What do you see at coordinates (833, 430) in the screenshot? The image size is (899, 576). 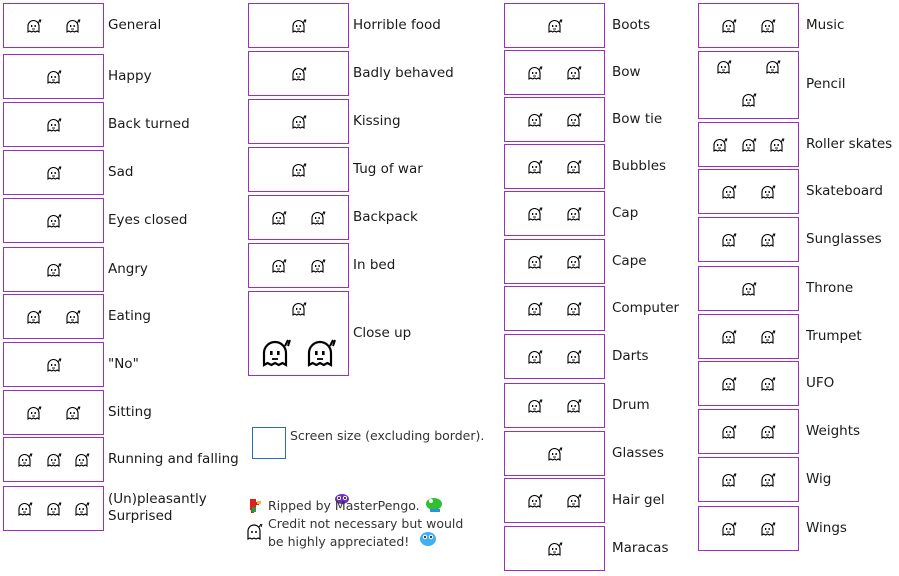 I see `sprite-label: Weights` at bounding box center [833, 430].